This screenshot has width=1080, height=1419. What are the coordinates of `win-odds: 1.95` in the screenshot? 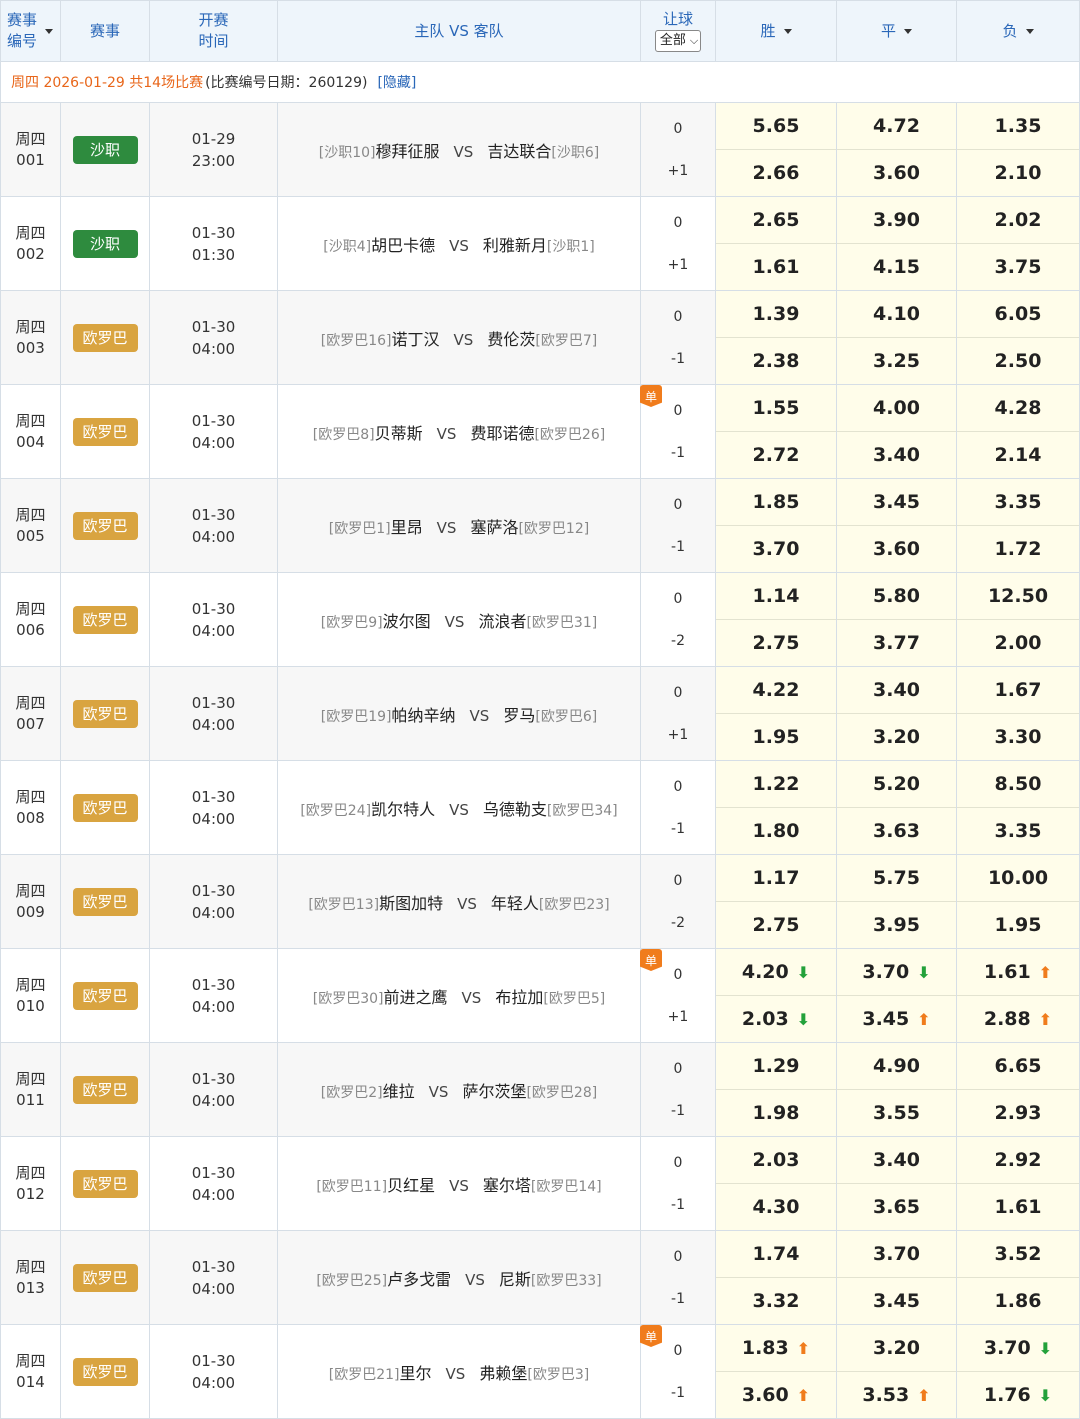 It's located at (776, 737).